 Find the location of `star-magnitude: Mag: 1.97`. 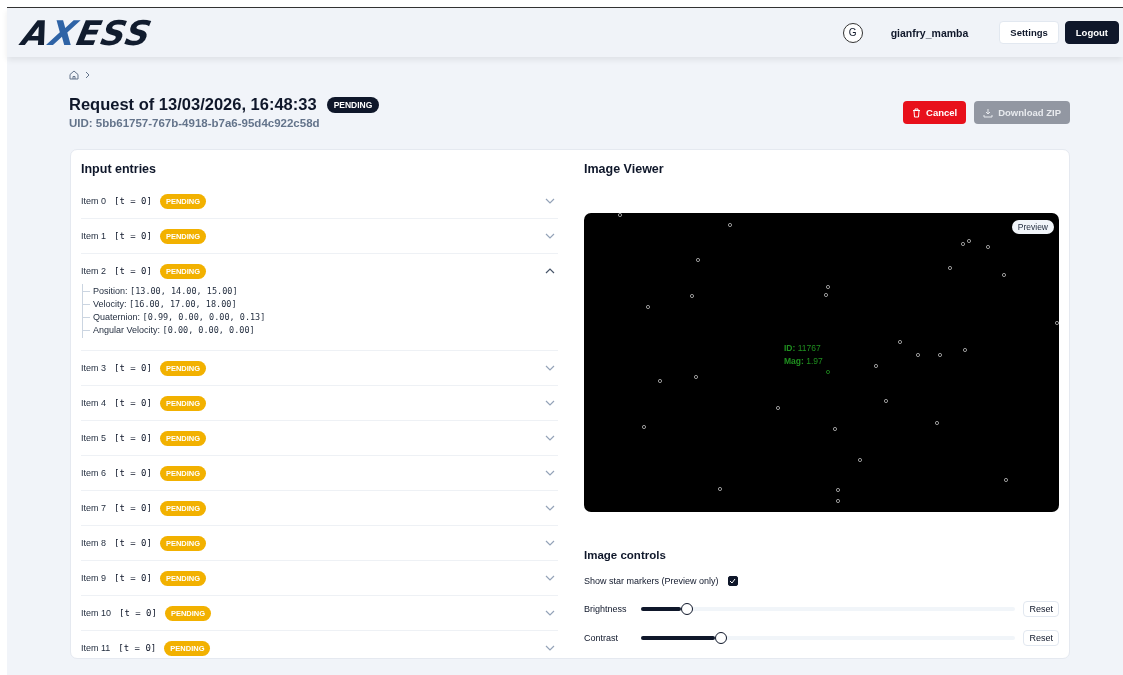

star-magnitude: Mag: 1.97 is located at coordinates (803, 361).